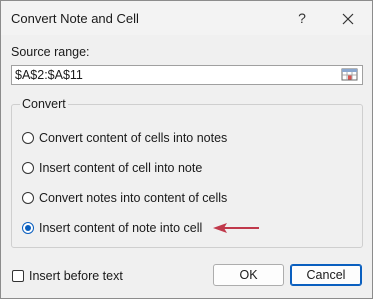 Image resolution: width=373 pixels, height=299 pixels. What do you see at coordinates (18, 276) in the screenshot?
I see `insert-before-text-checkbox` at bounding box center [18, 276].